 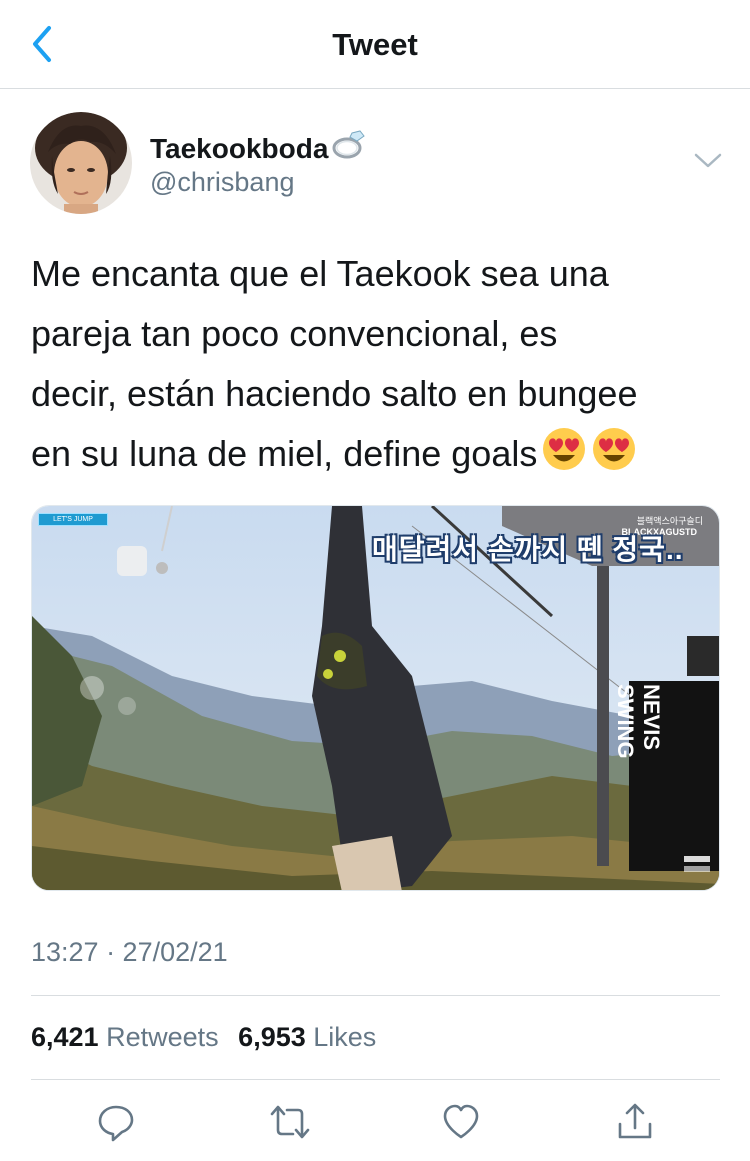 I want to click on share-icon, so click(x=635, y=1121).